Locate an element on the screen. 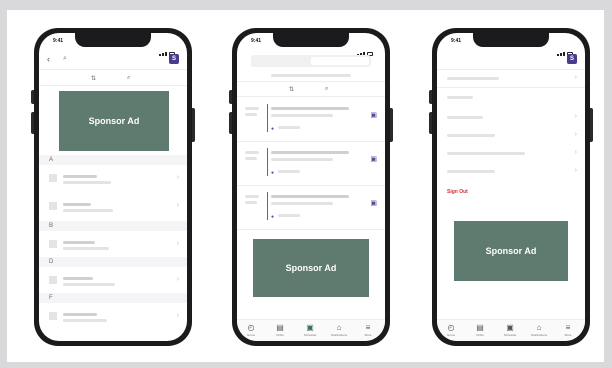  chevron-left-icon: ‹ is located at coordinates (48, 59).